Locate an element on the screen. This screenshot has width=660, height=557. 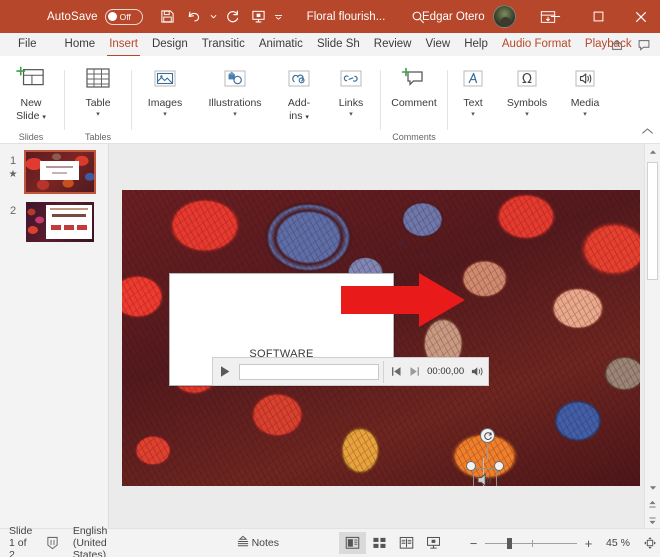
comment-button: Comment is located at coordinates (414, 85).